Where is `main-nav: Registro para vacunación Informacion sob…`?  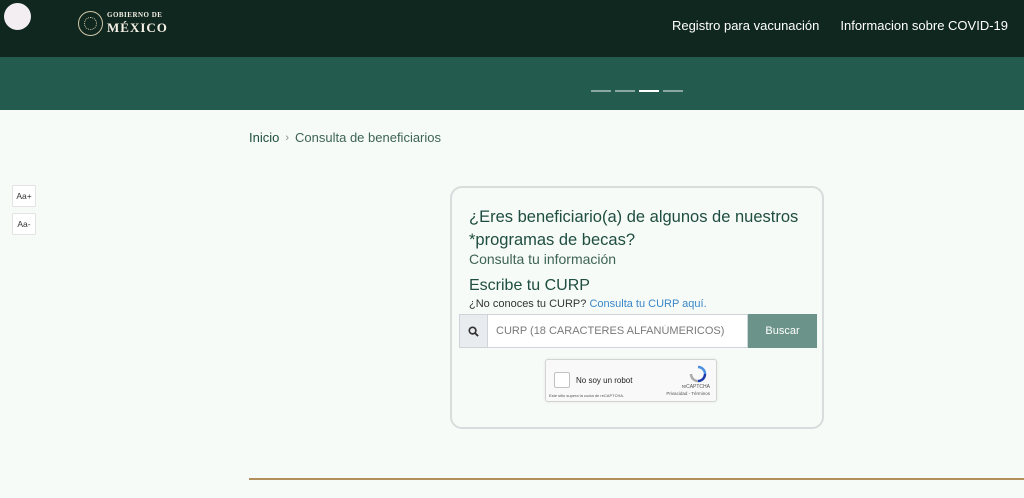 main-nav: Registro para vacunación Informacion sob… is located at coordinates (840, 25).